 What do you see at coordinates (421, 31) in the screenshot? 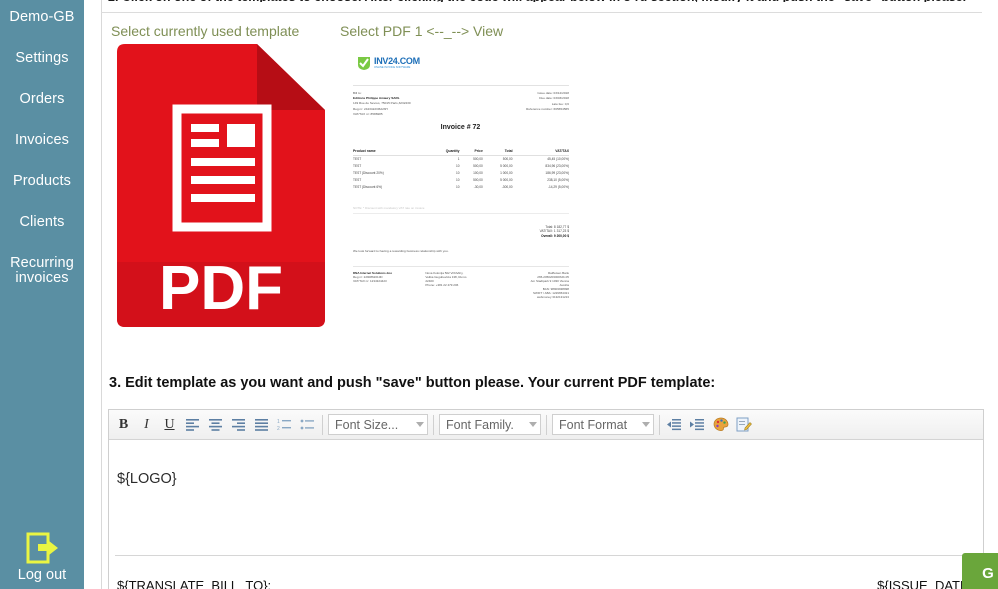
I see `select-pdf-1-link: Select PDF 1 <--_--> View` at bounding box center [421, 31].